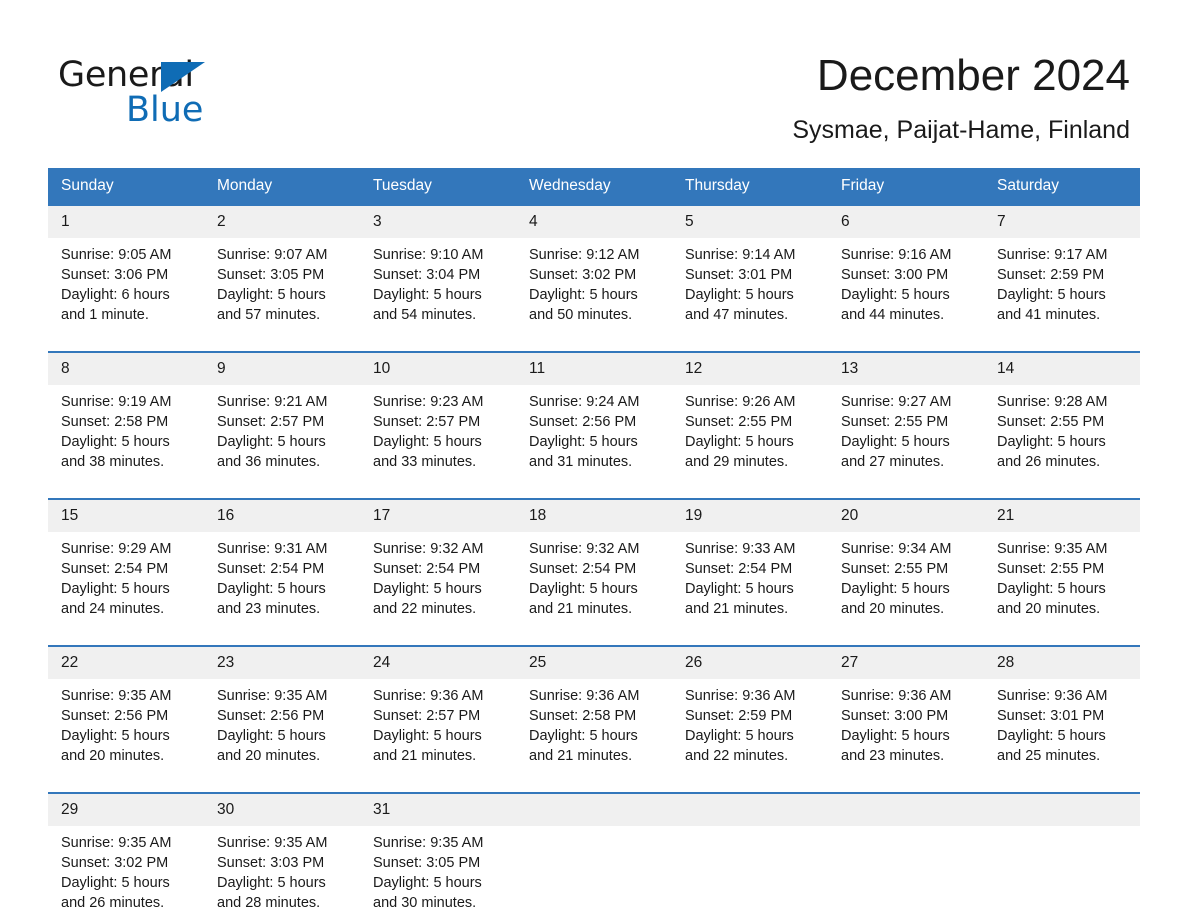  What do you see at coordinates (1062, 222) in the screenshot?
I see `day-number: 7` at bounding box center [1062, 222].